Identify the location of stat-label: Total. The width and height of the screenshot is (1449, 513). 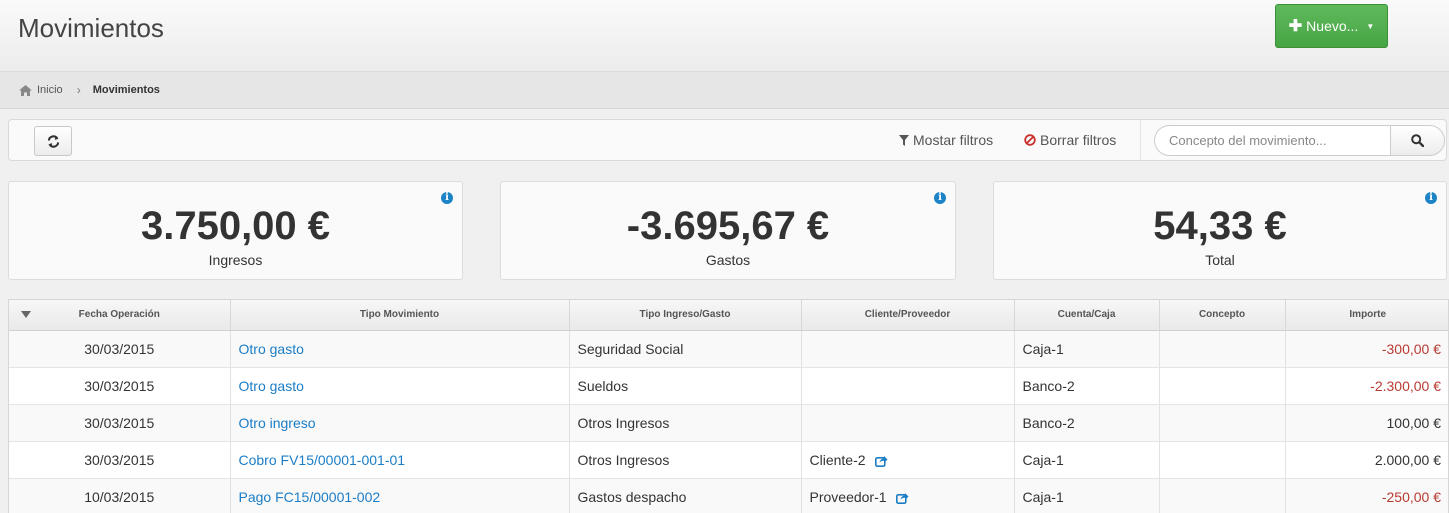
(1220, 260).